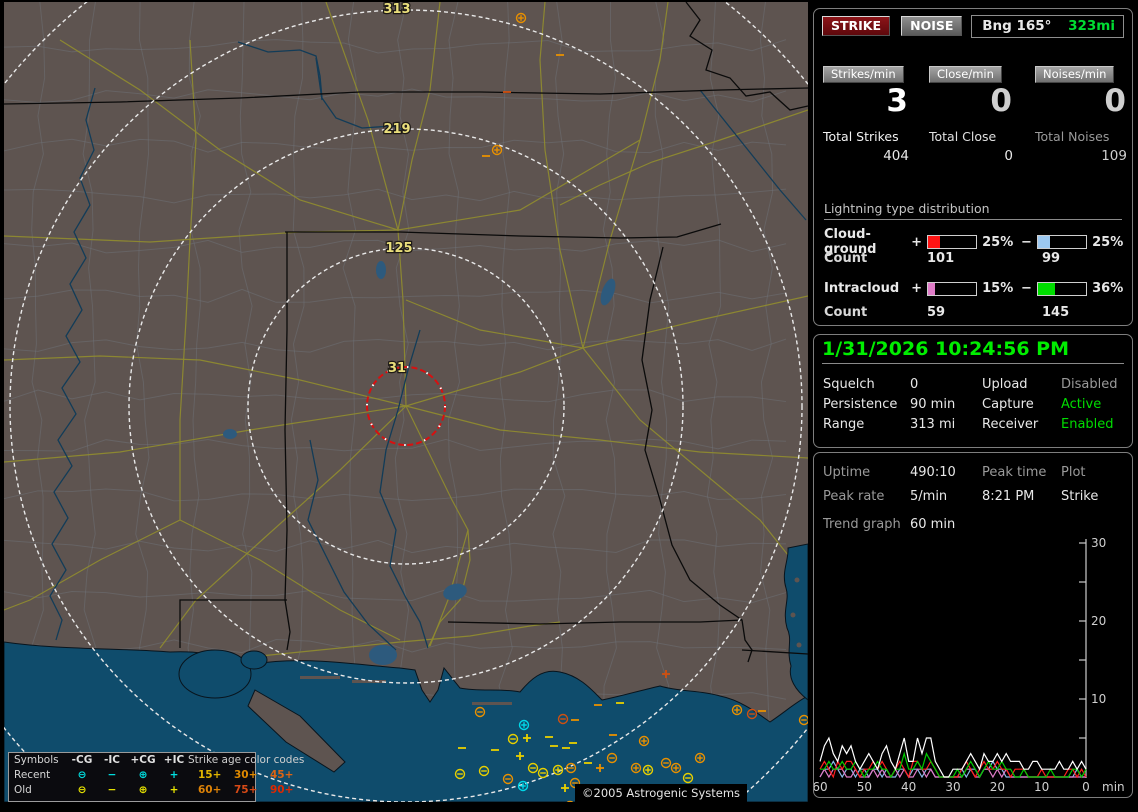 Image resolution: width=1138 pixels, height=812 pixels. What do you see at coordinates (174, 760) in the screenshot?
I see `legend-col-pic: +IC` at bounding box center [174, 760].